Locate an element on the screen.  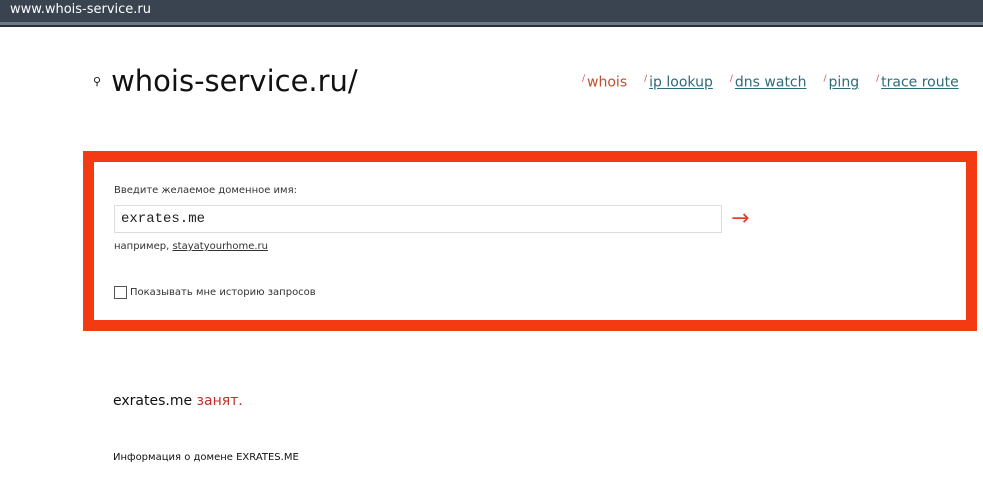
address-bar: www.whois-service.ru is located at coordinates (491, 12).